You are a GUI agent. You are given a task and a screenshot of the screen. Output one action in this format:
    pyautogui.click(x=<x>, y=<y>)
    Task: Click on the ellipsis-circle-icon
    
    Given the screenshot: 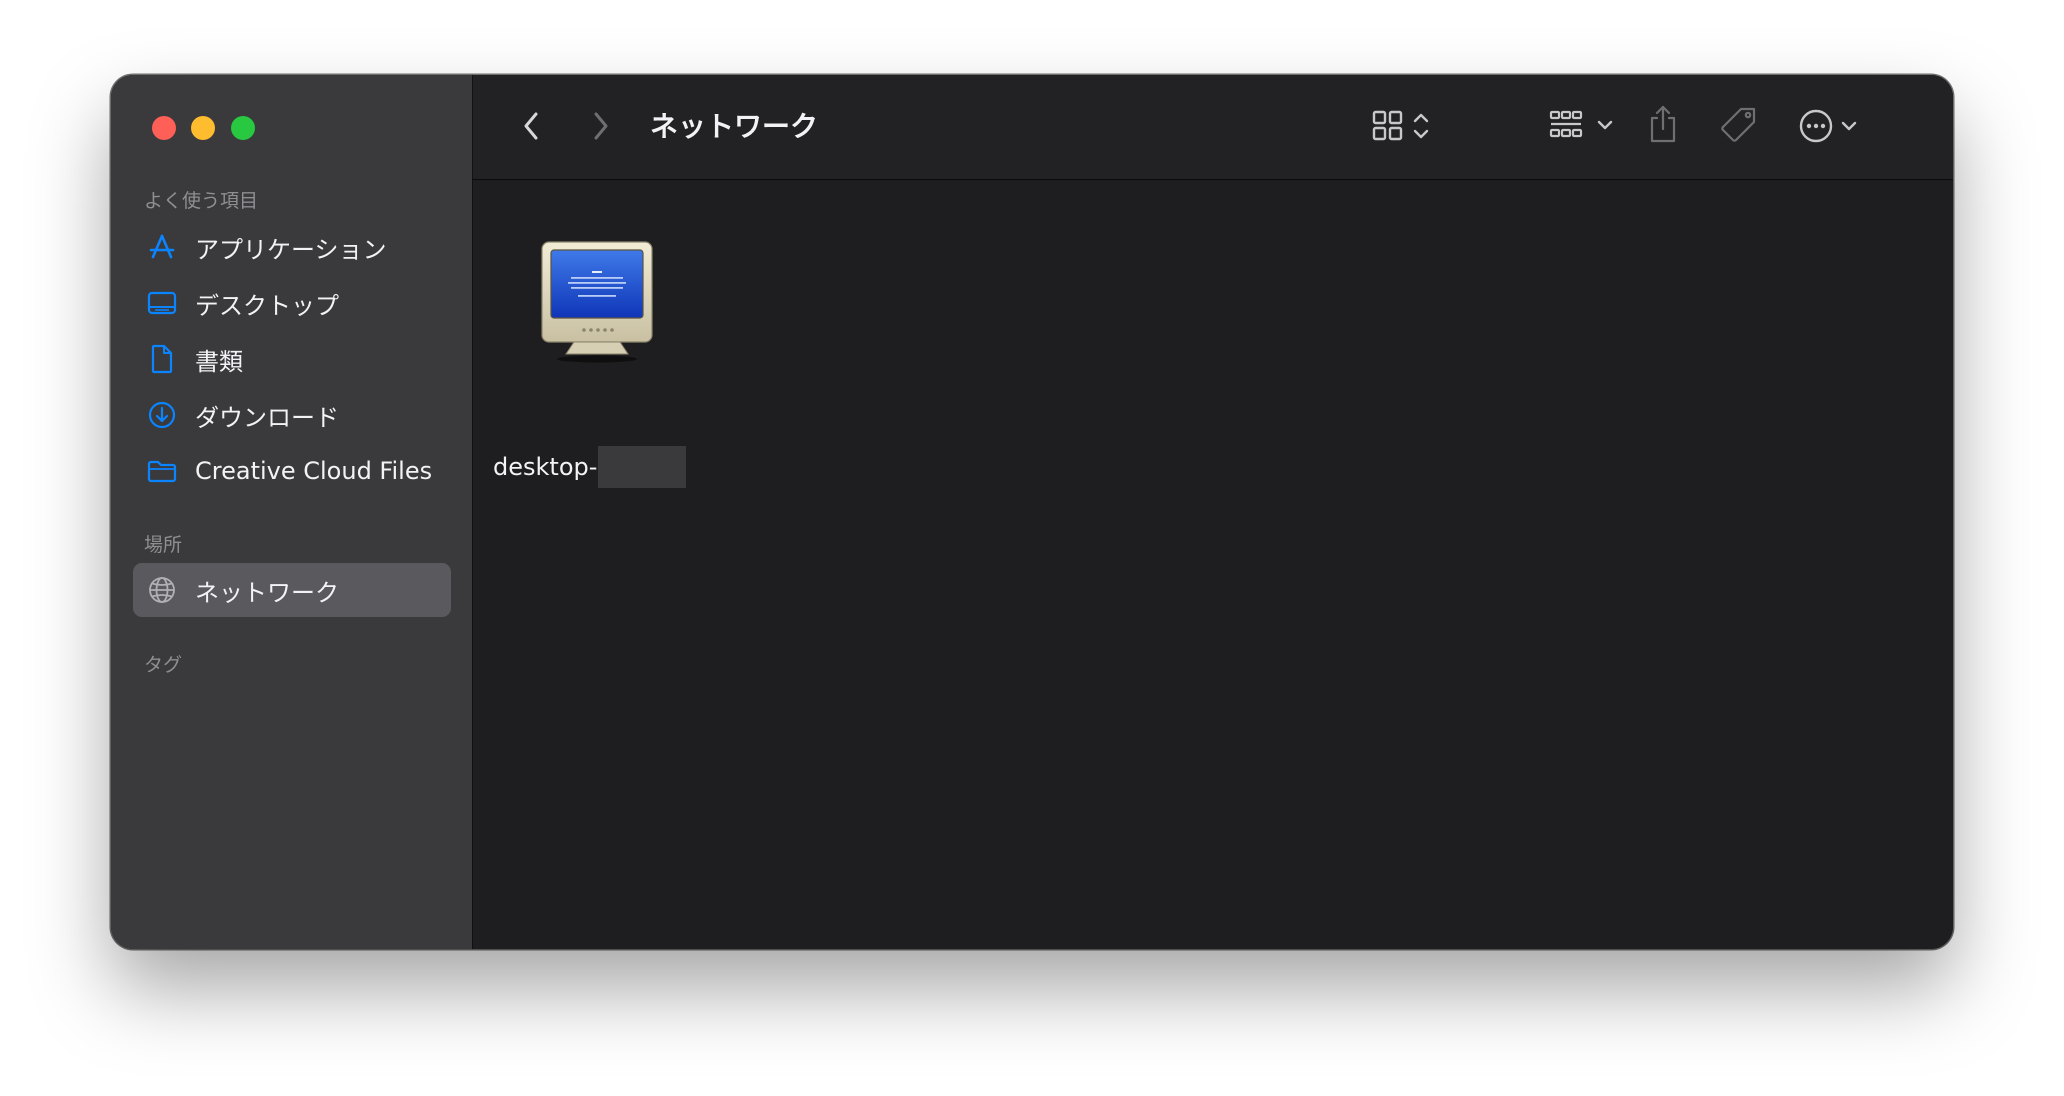 What is the action you would take?
    pyautogui.click(x=1816, y=126)
    